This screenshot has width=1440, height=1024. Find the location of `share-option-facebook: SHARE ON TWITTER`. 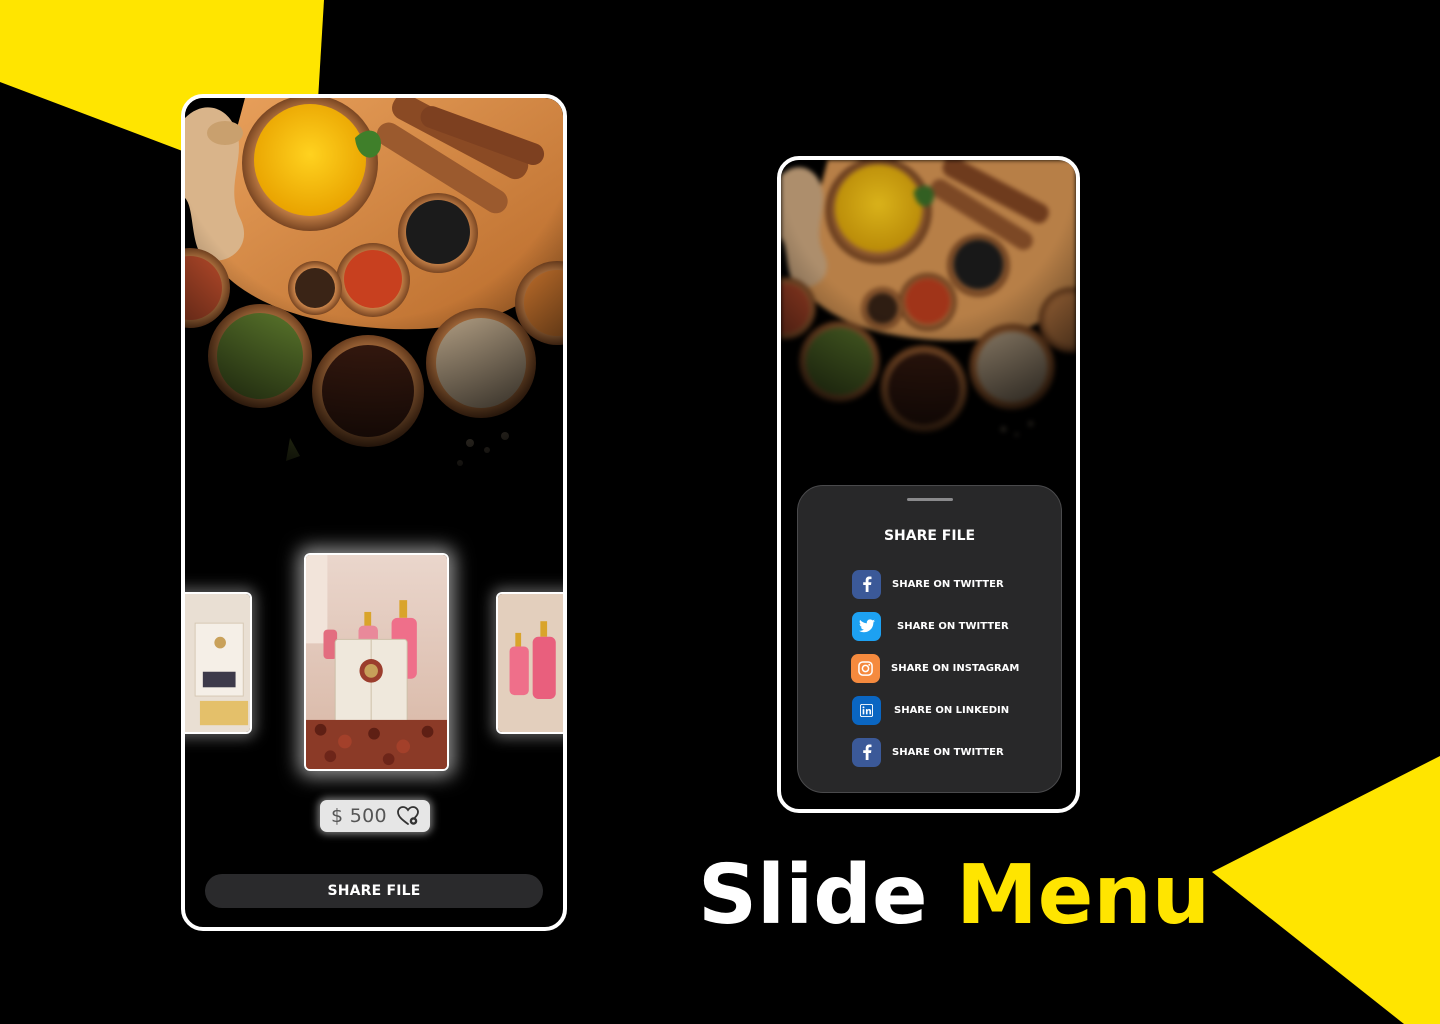

share-option-facebook: SHARE ON TWITTER is located at coordinates (928, 584).